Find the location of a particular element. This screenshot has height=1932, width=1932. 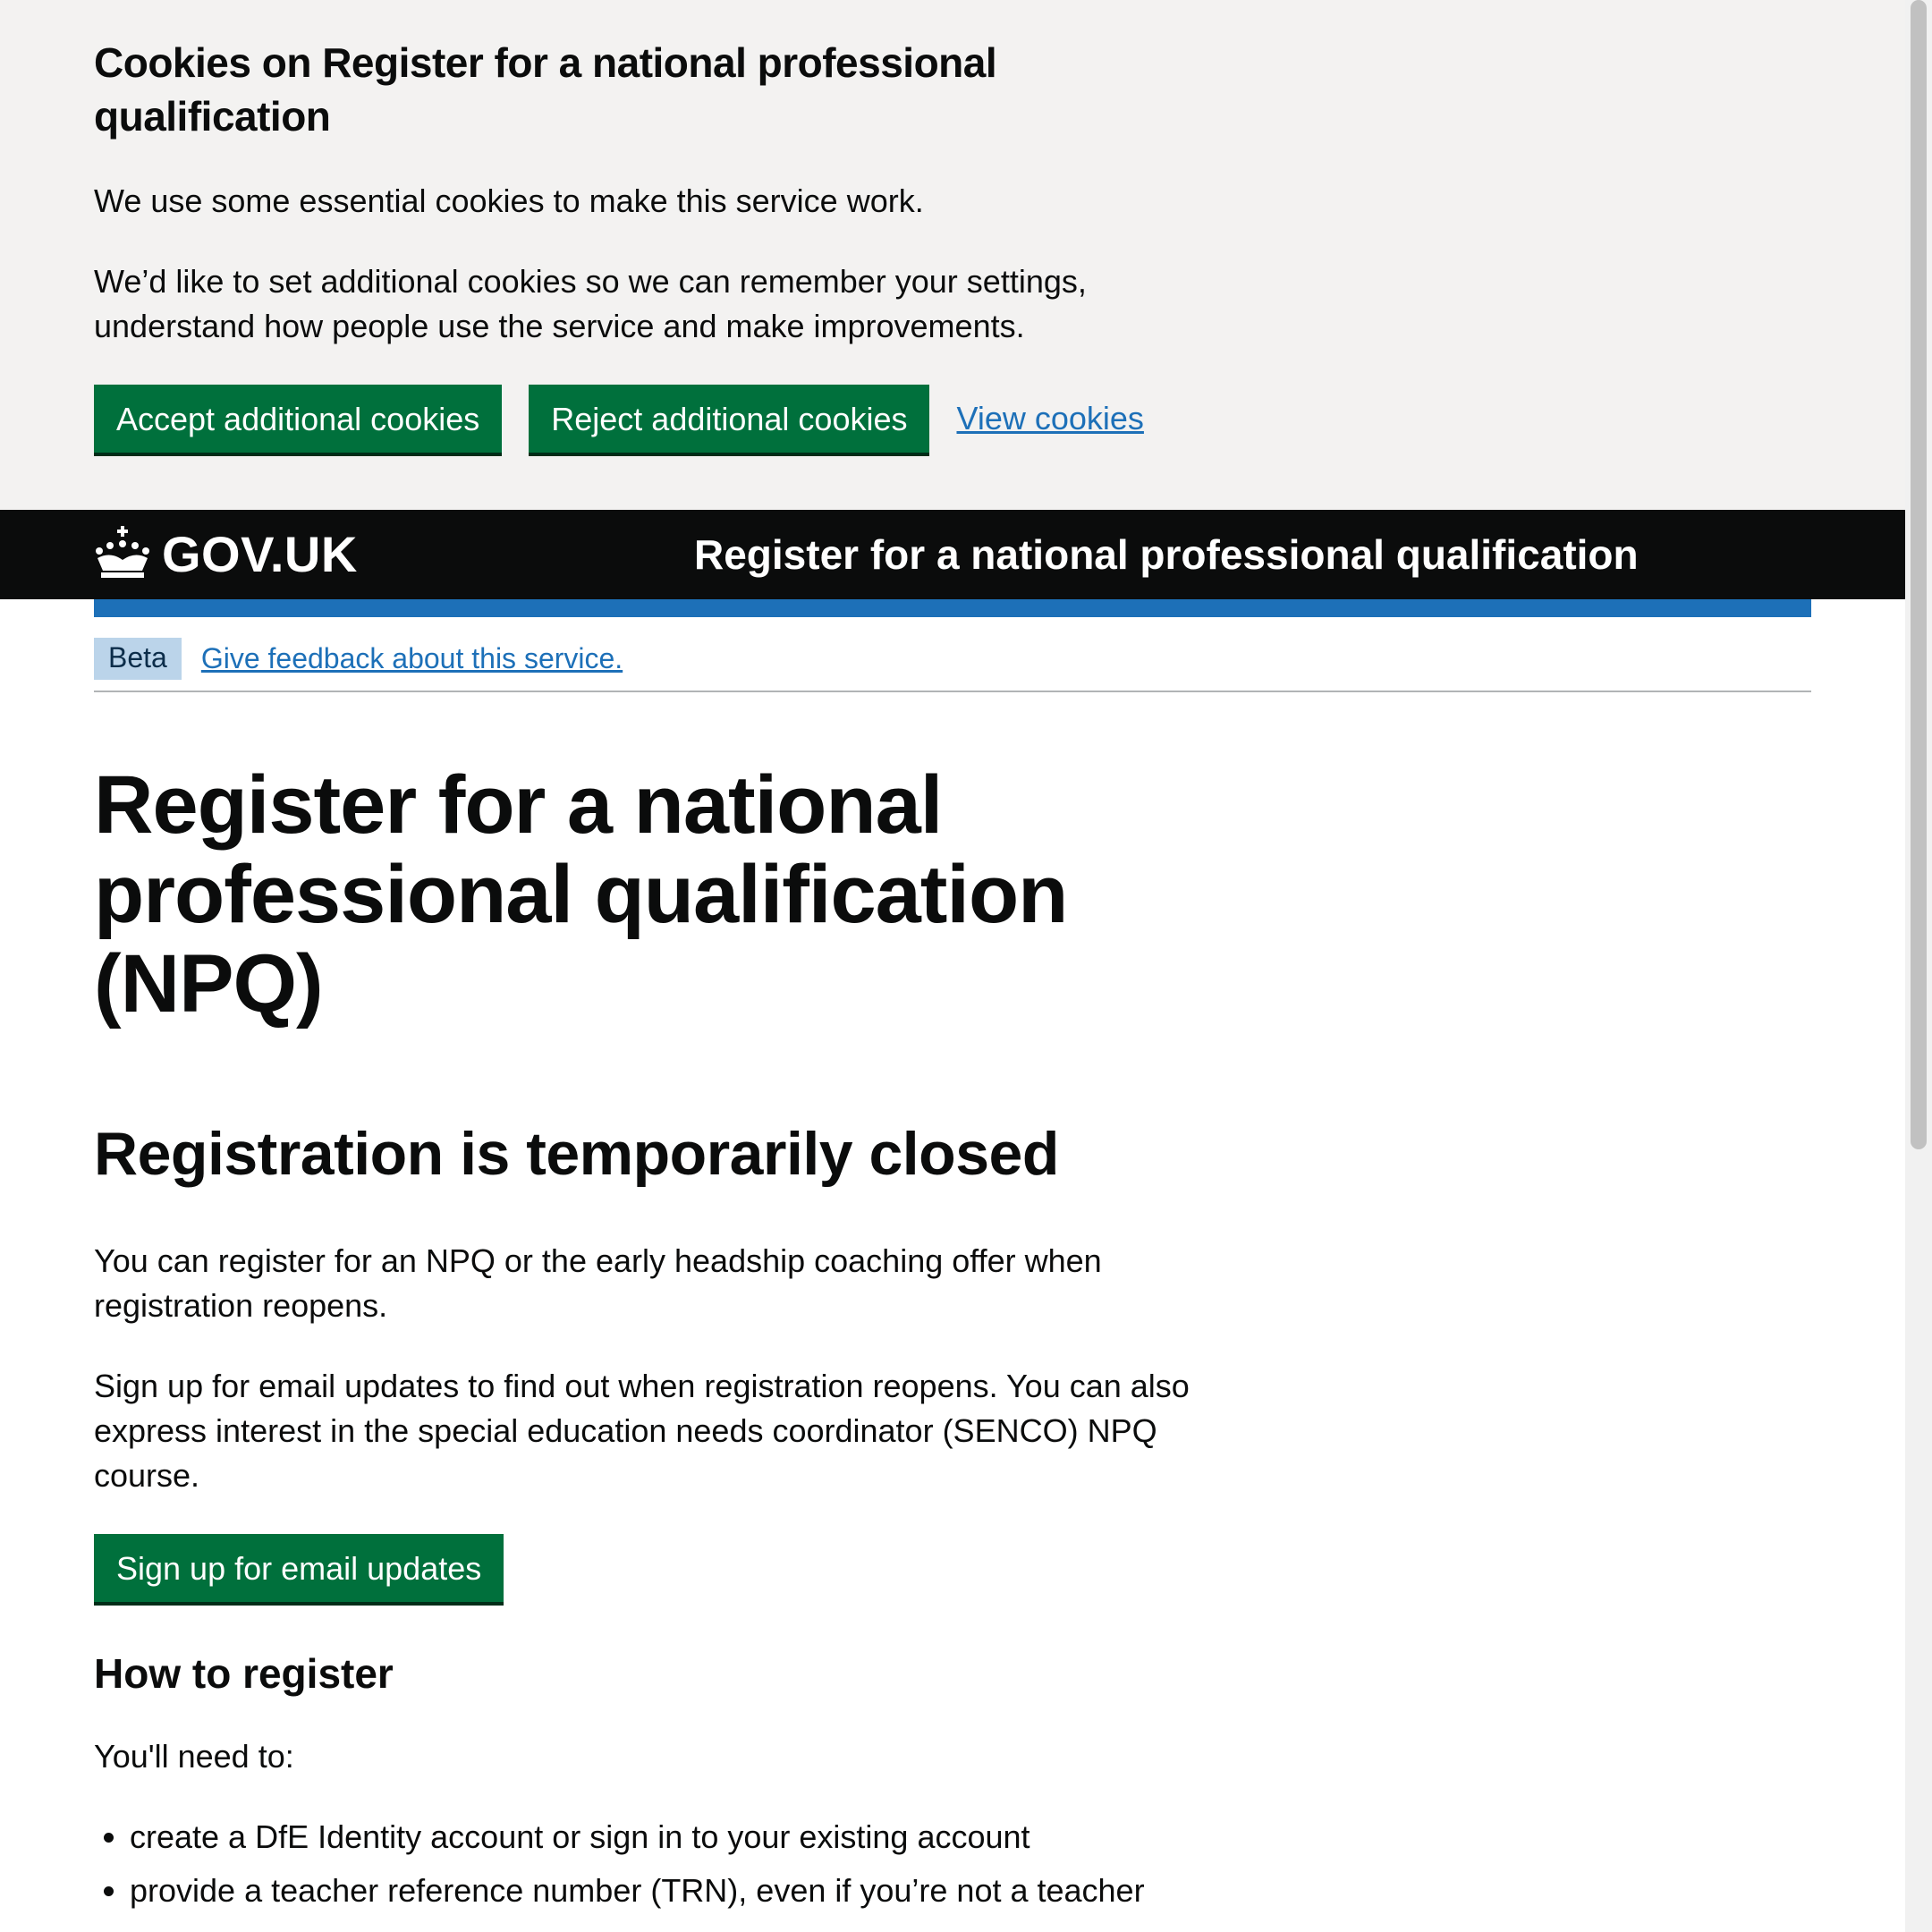

scrollbar-track is located at coordinates (1918, 966).